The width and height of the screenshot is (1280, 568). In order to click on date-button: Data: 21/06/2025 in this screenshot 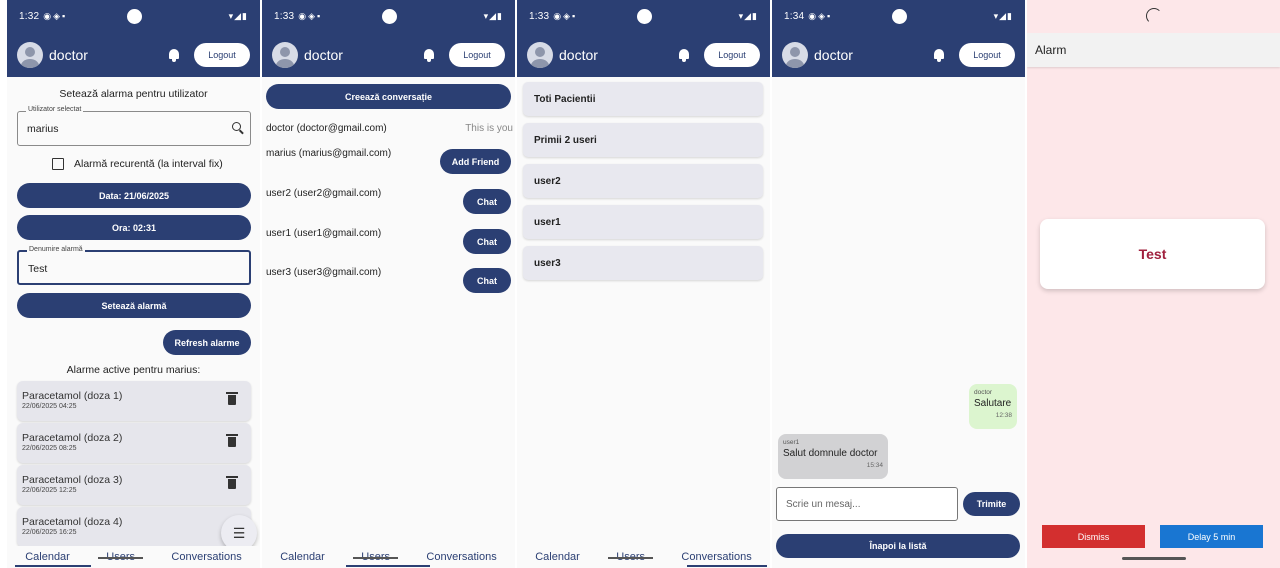, I will do `click(134, 195)`.